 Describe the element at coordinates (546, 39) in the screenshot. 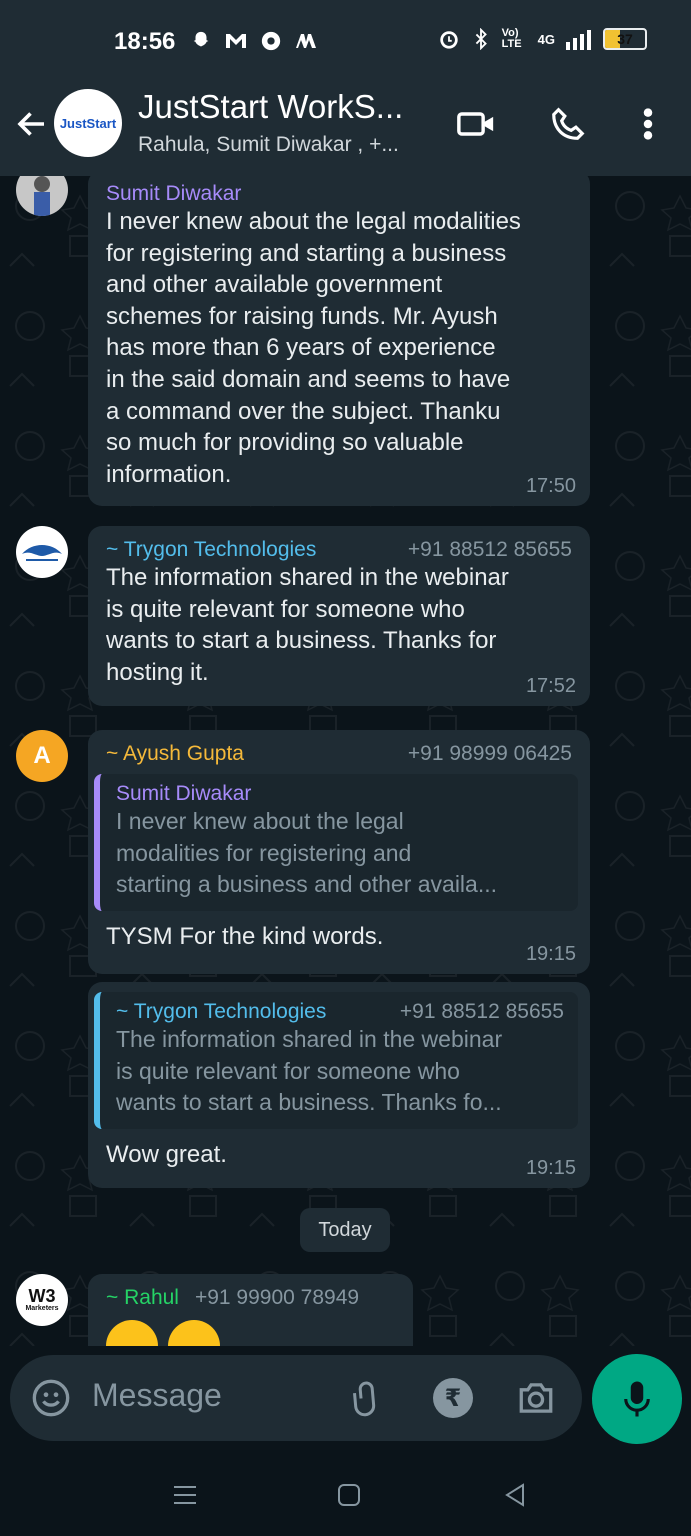

I see `network-label: 4G` at that location.